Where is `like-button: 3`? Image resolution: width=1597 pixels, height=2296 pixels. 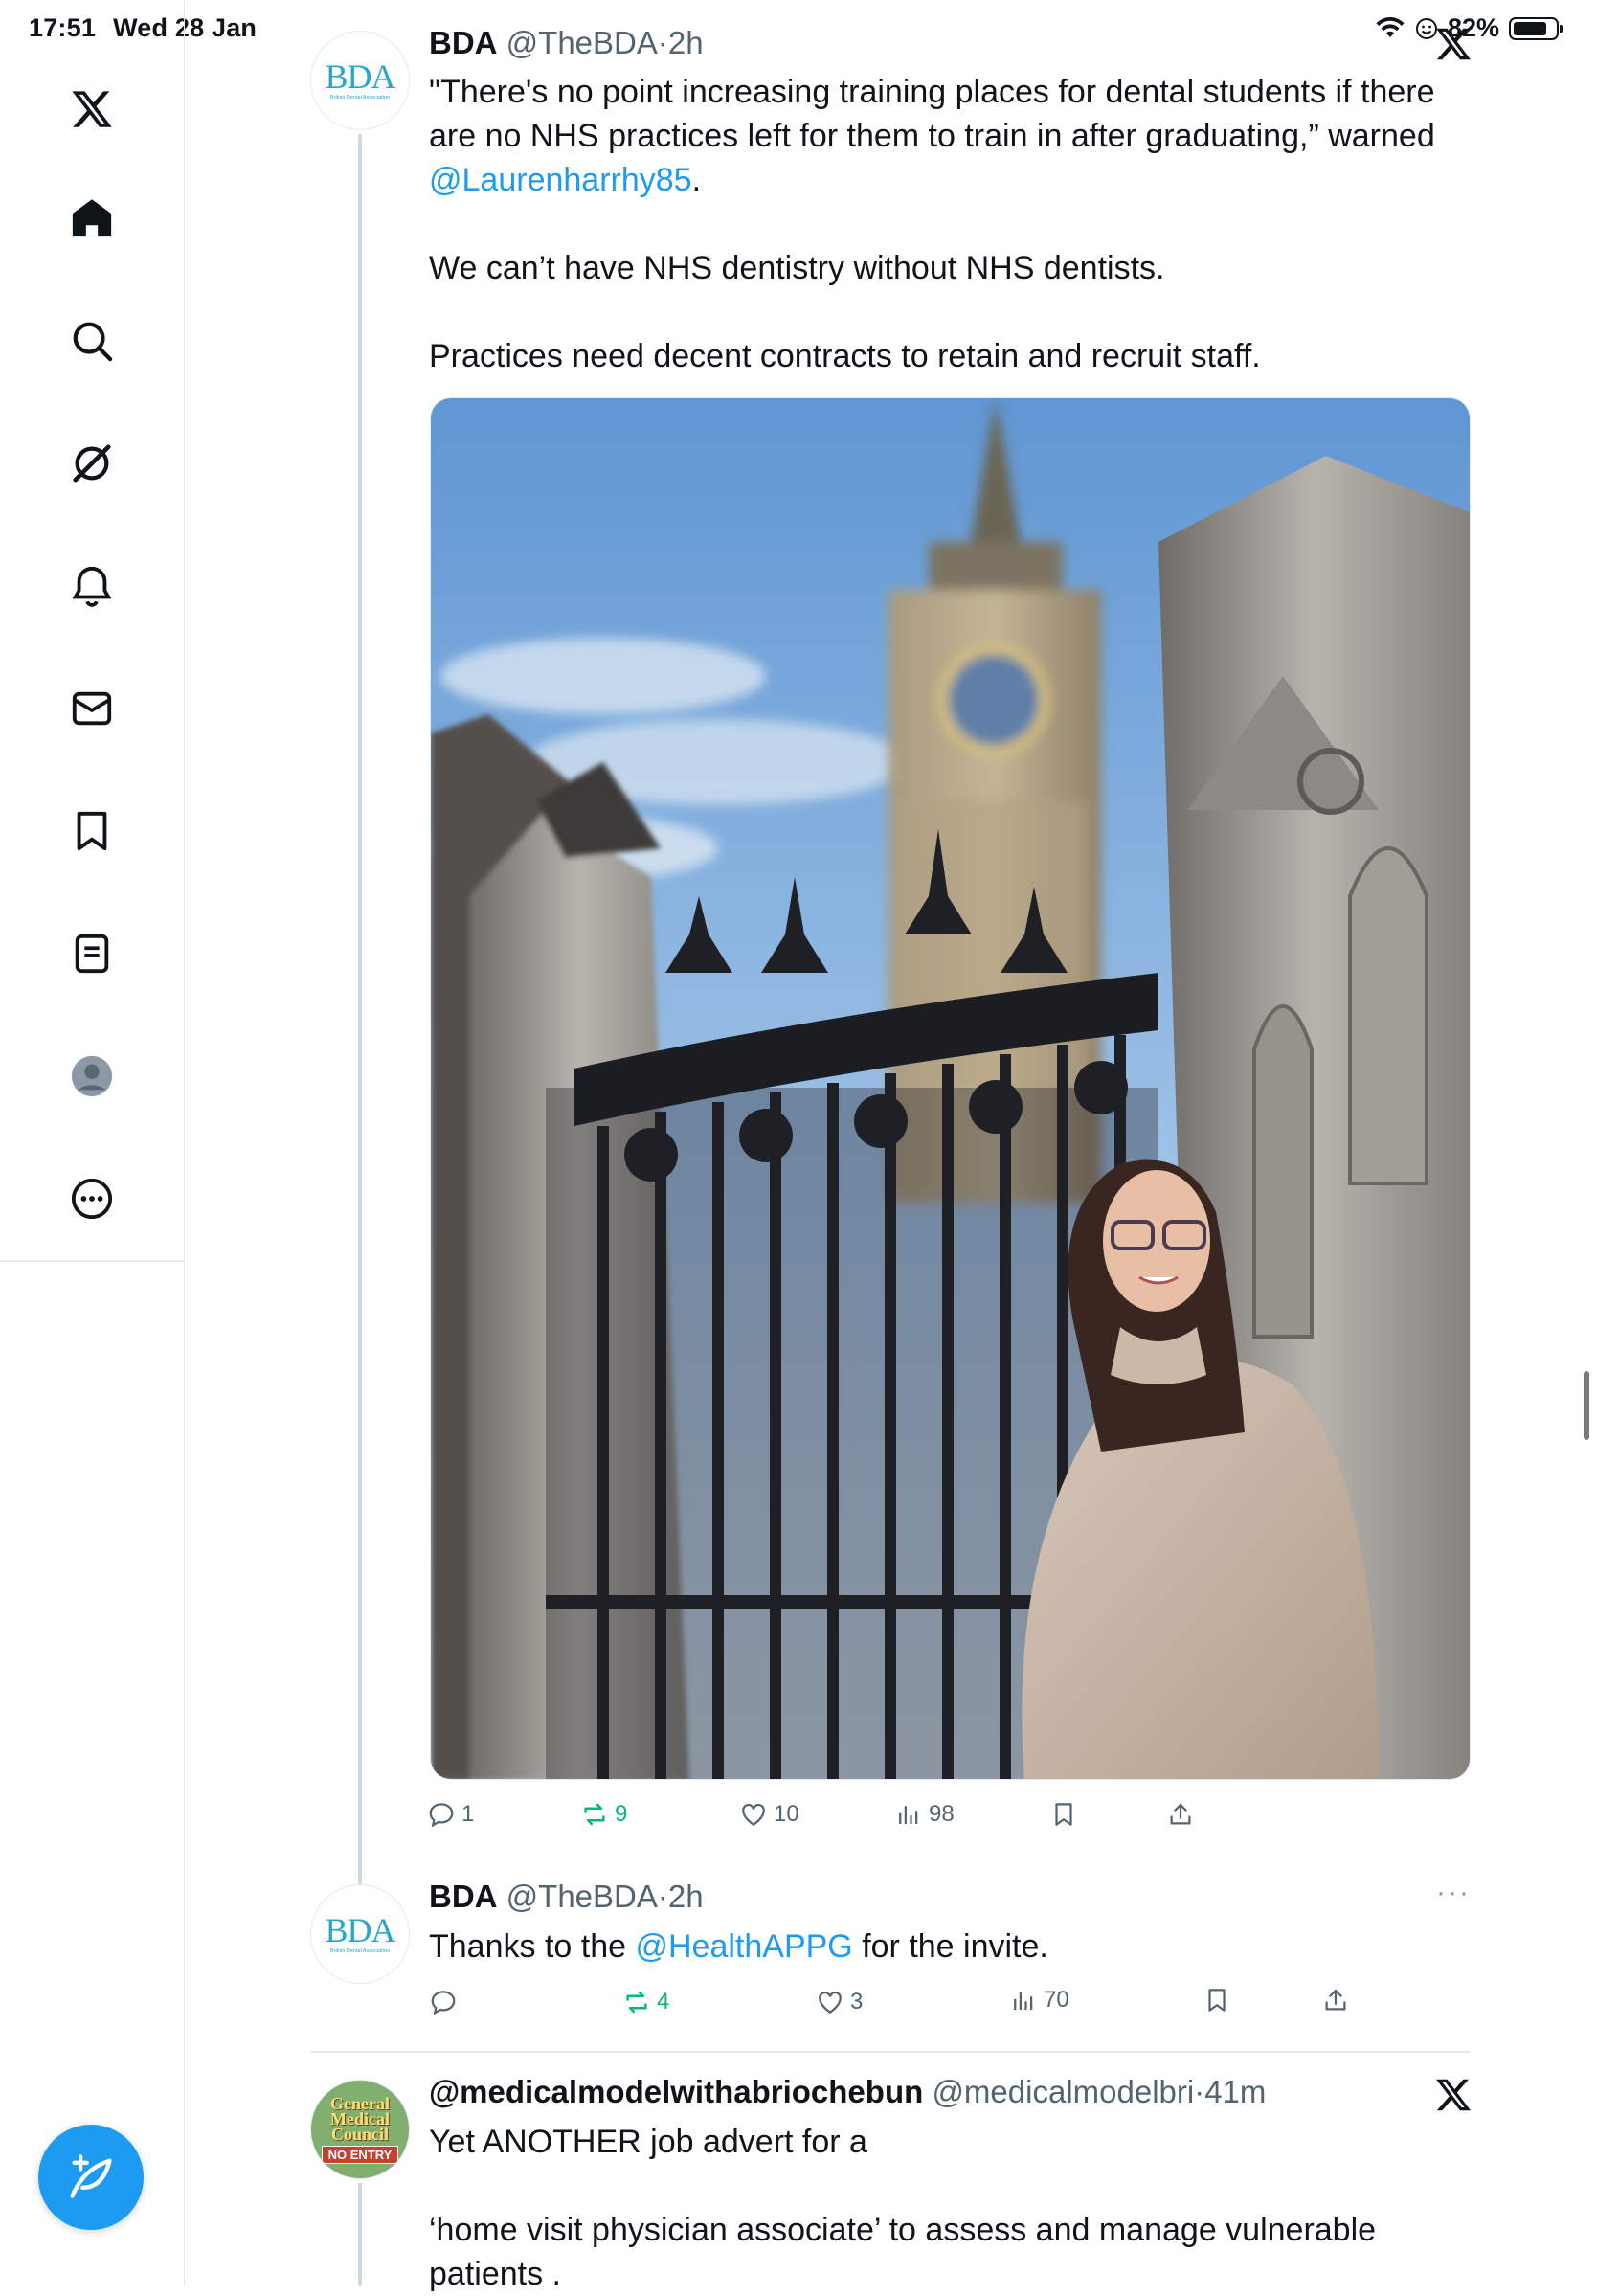 like-button: 3 is located at coordinates (839, 2002).